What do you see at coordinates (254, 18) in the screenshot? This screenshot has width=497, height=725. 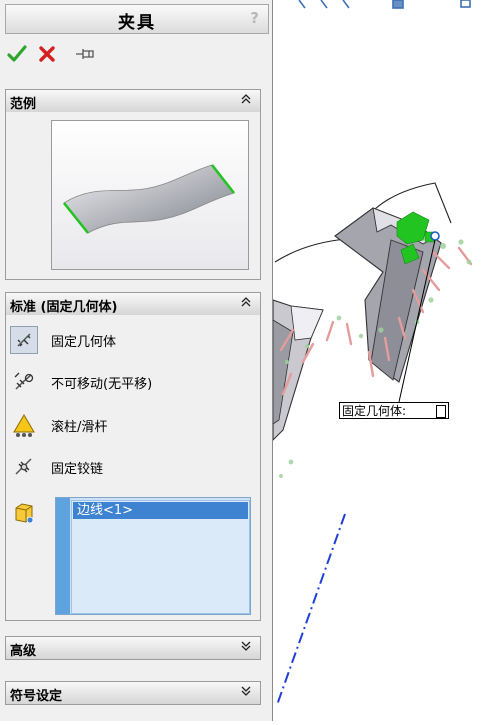 I see `help-button: ?` at bounding box center [254, 18].